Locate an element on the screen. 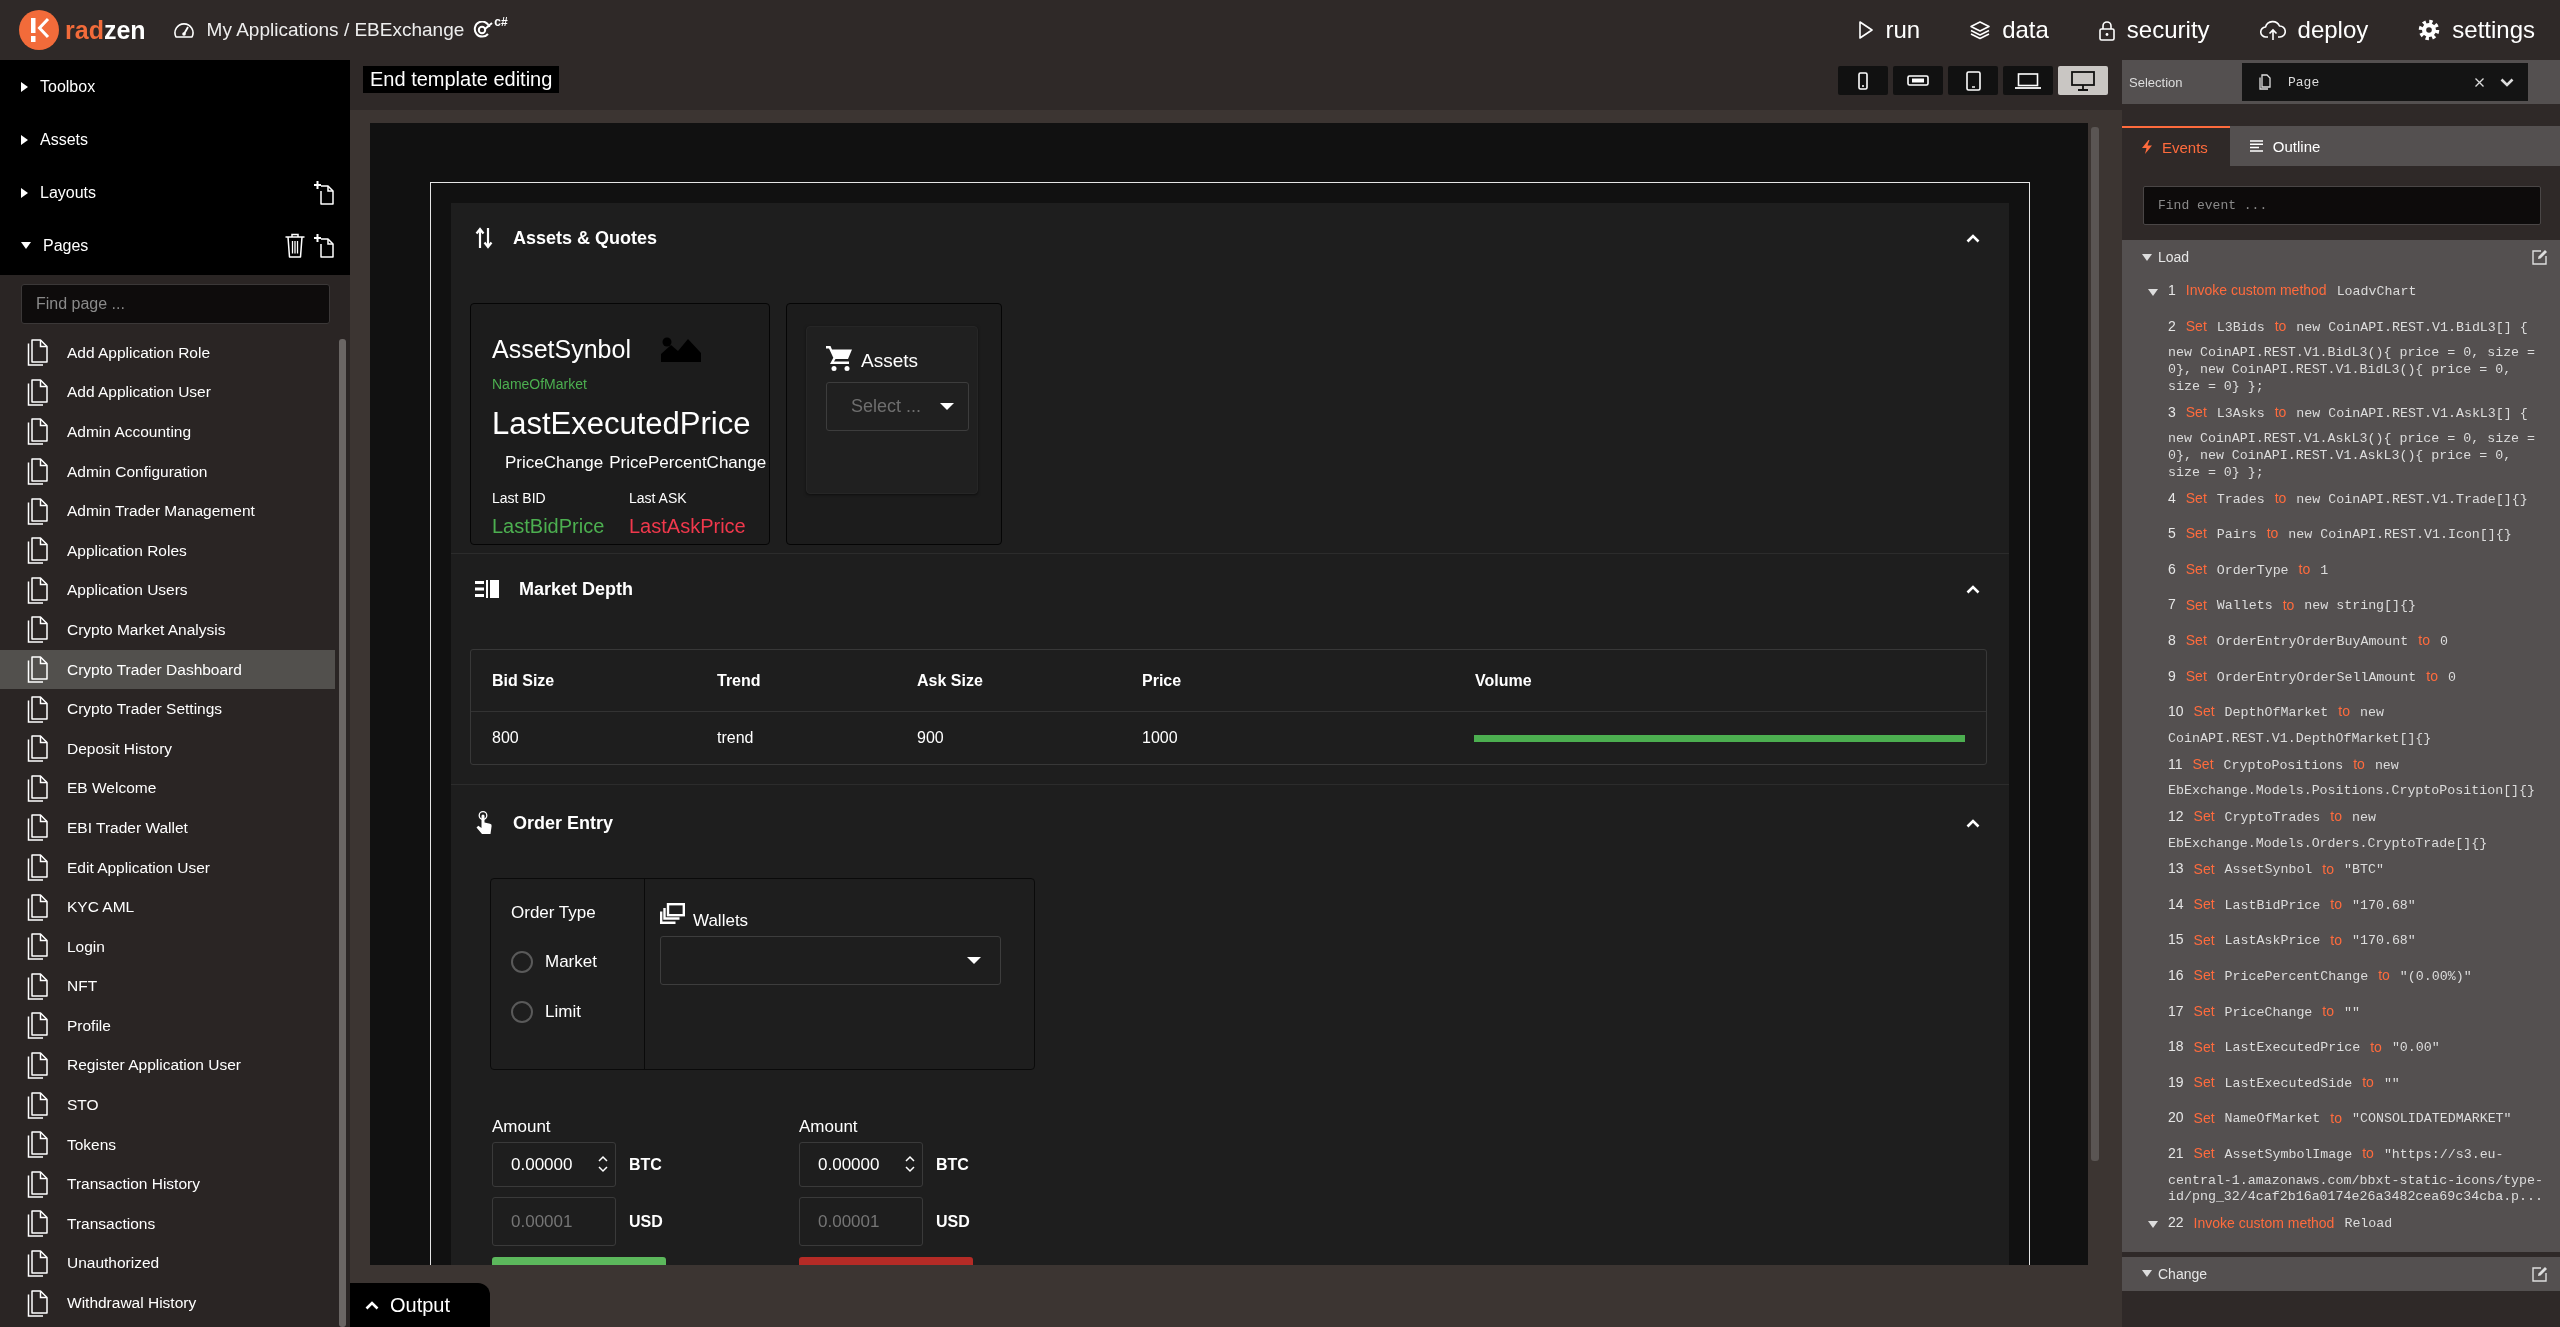 The width and height of the screenshot is (2560, 1327). page-item: Application Users is located at coordinates (167, 590).